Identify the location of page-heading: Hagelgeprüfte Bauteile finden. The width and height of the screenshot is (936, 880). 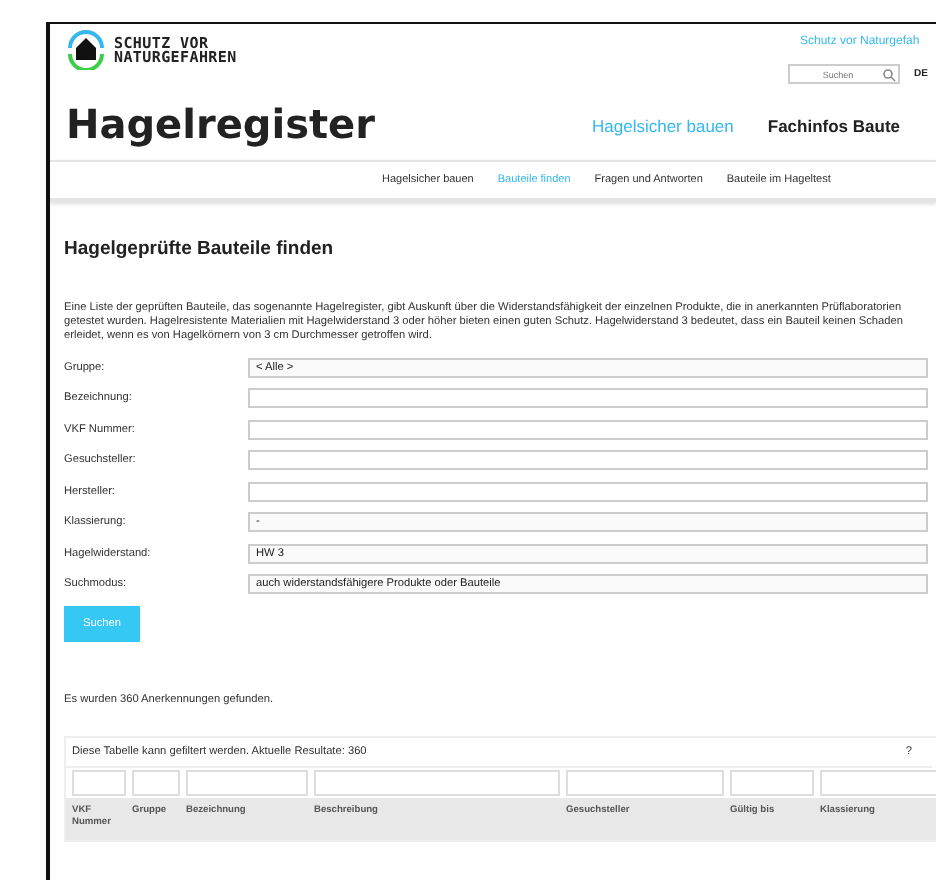
(200, 249).